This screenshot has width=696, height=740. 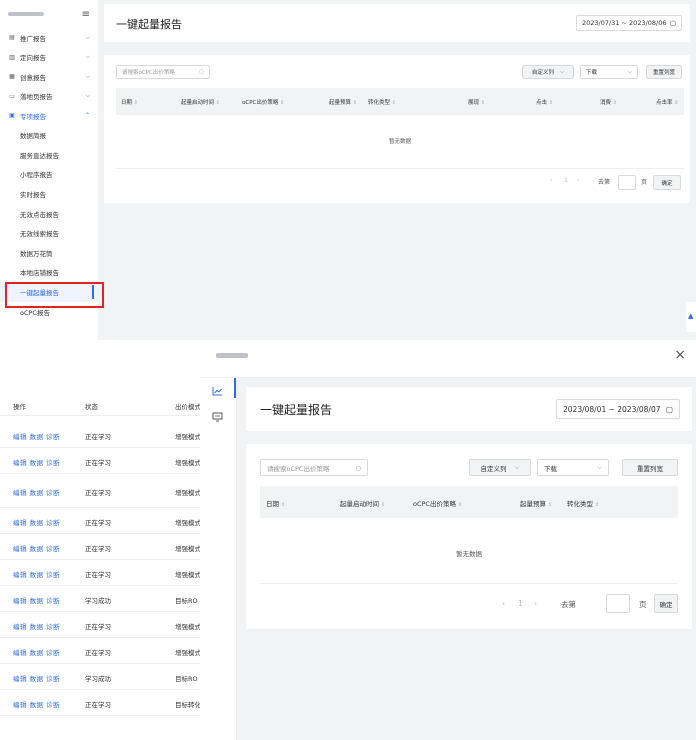 What do you see at coordinates (49, 116) in the screenshot?
I see `sidebar-item-special-report: ▣ 专项报告 ⌃` at bounding box center [49, 116].